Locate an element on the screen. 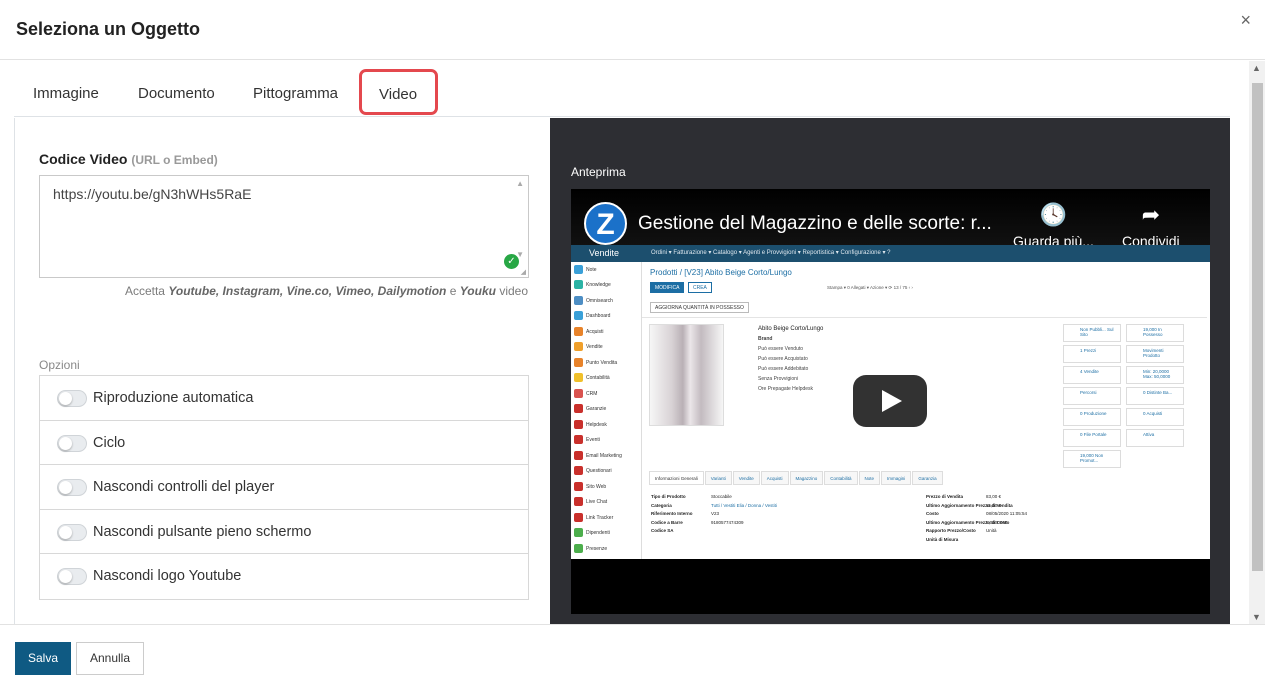 Image resolution: width=1265 pixels, height=685 pixels. option-hide-controls: Nascondi controlli del player is located at coordinates (284, 487).